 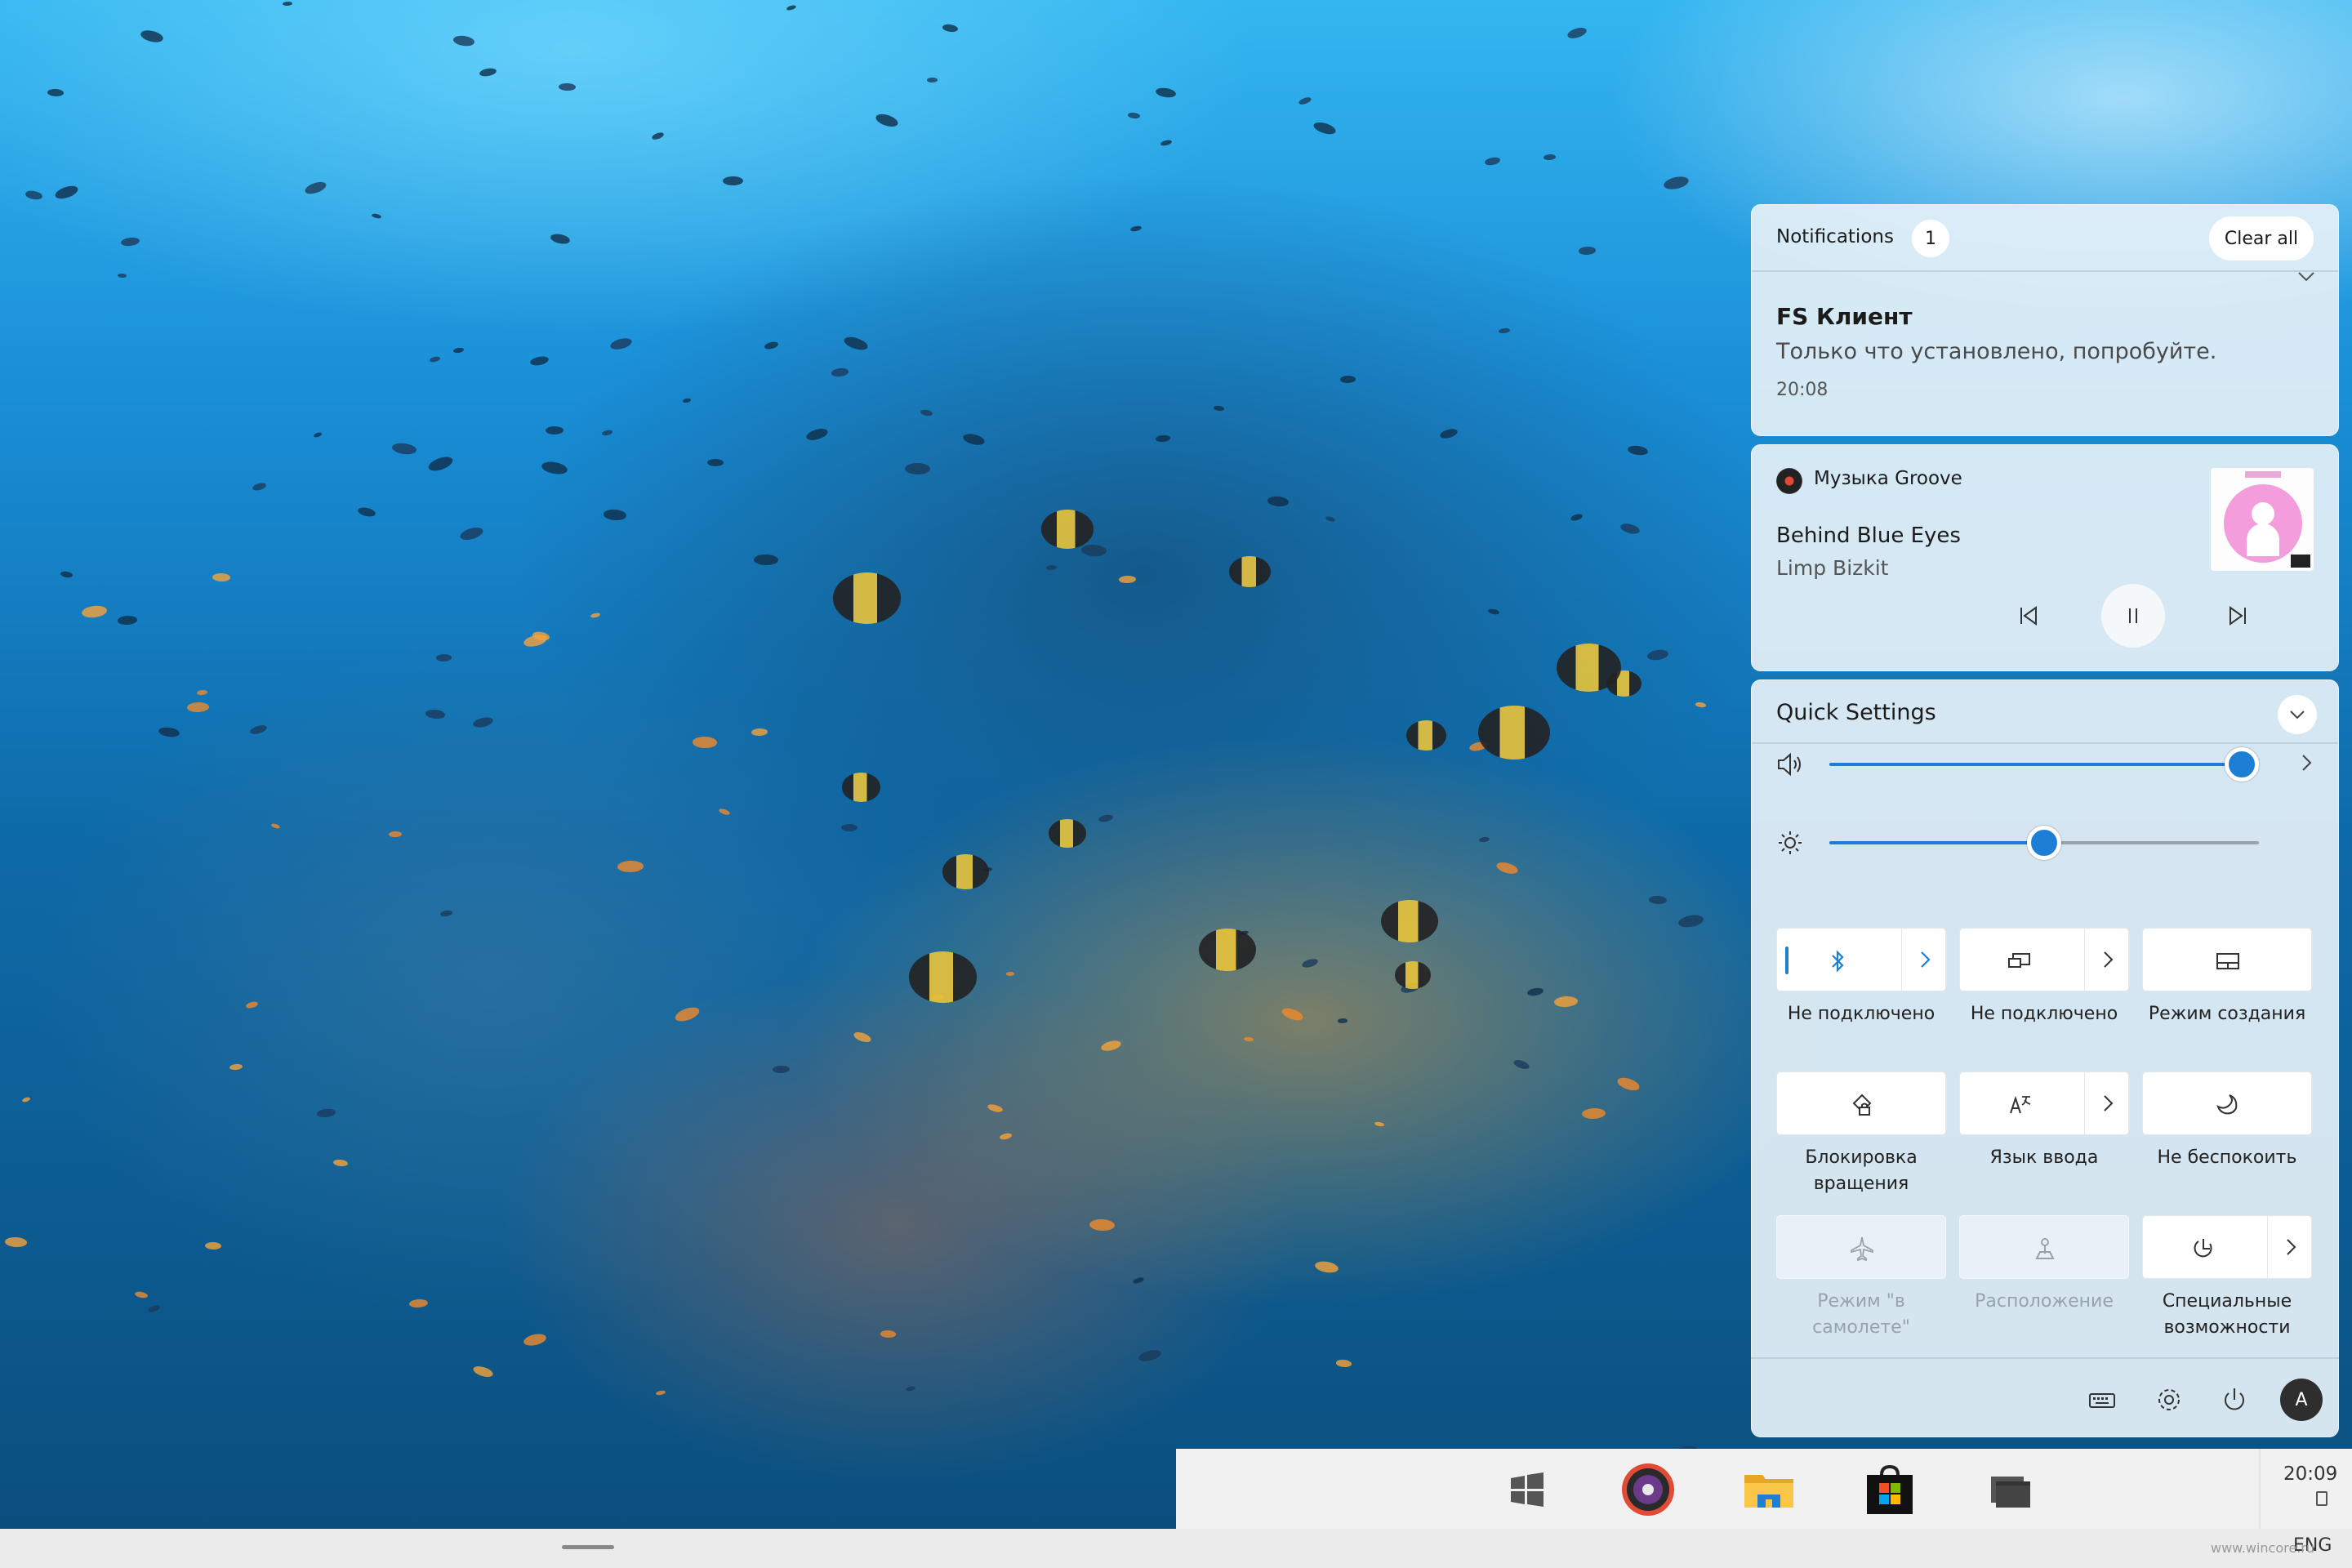 I want to click on quick-settings-footer: A, so click(x=2045, y=1397).